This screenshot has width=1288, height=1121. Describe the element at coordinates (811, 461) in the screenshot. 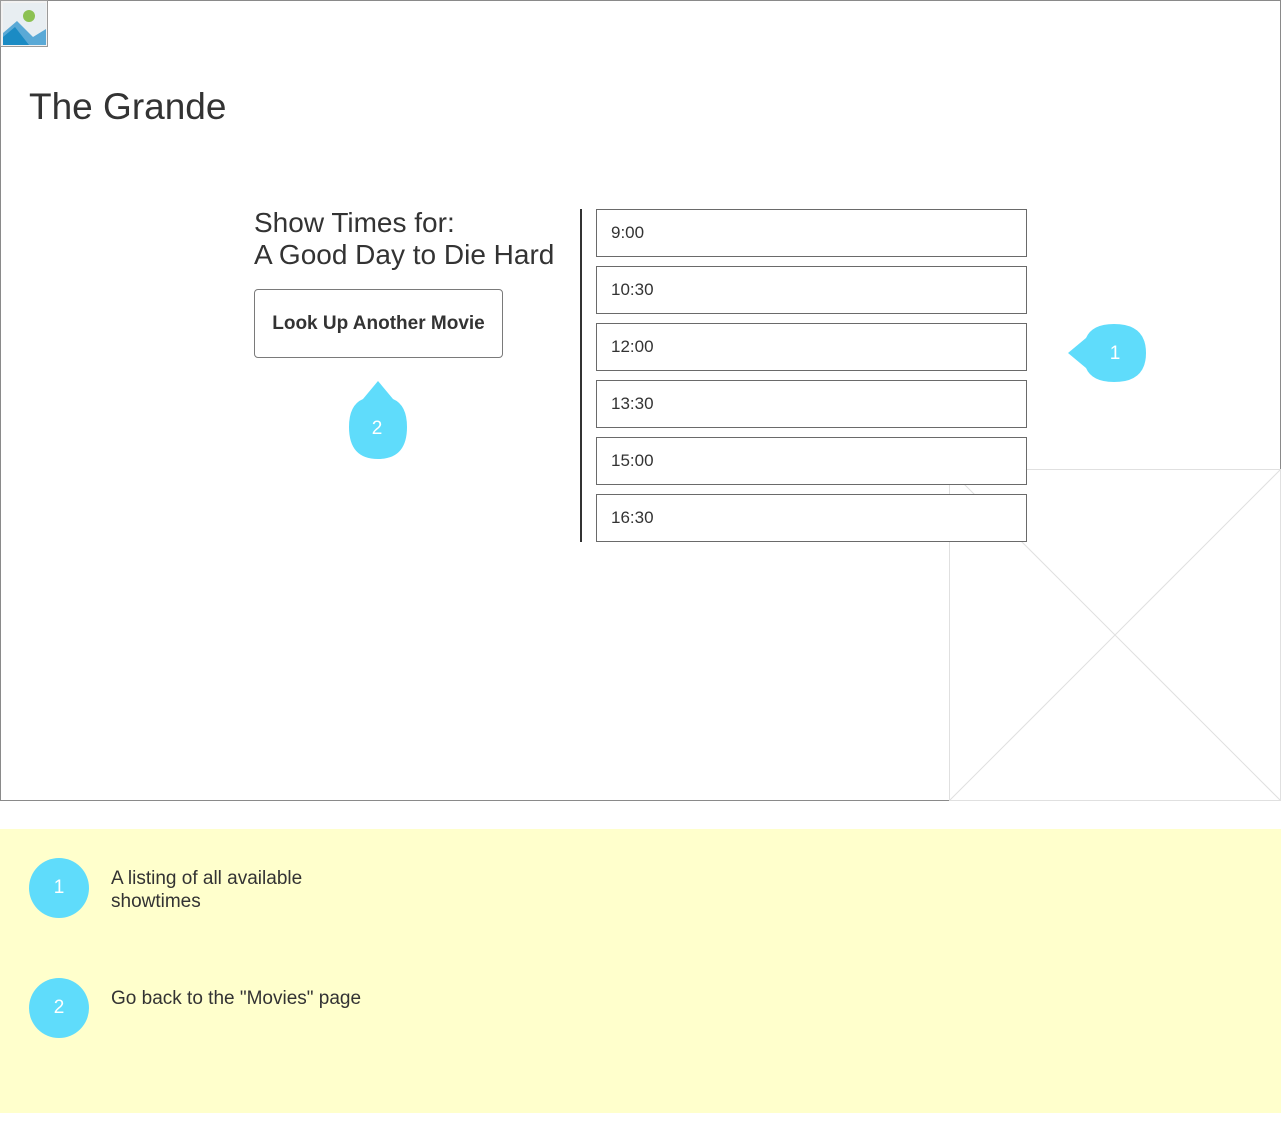

I see `showtime-item: 15:00` at that location.